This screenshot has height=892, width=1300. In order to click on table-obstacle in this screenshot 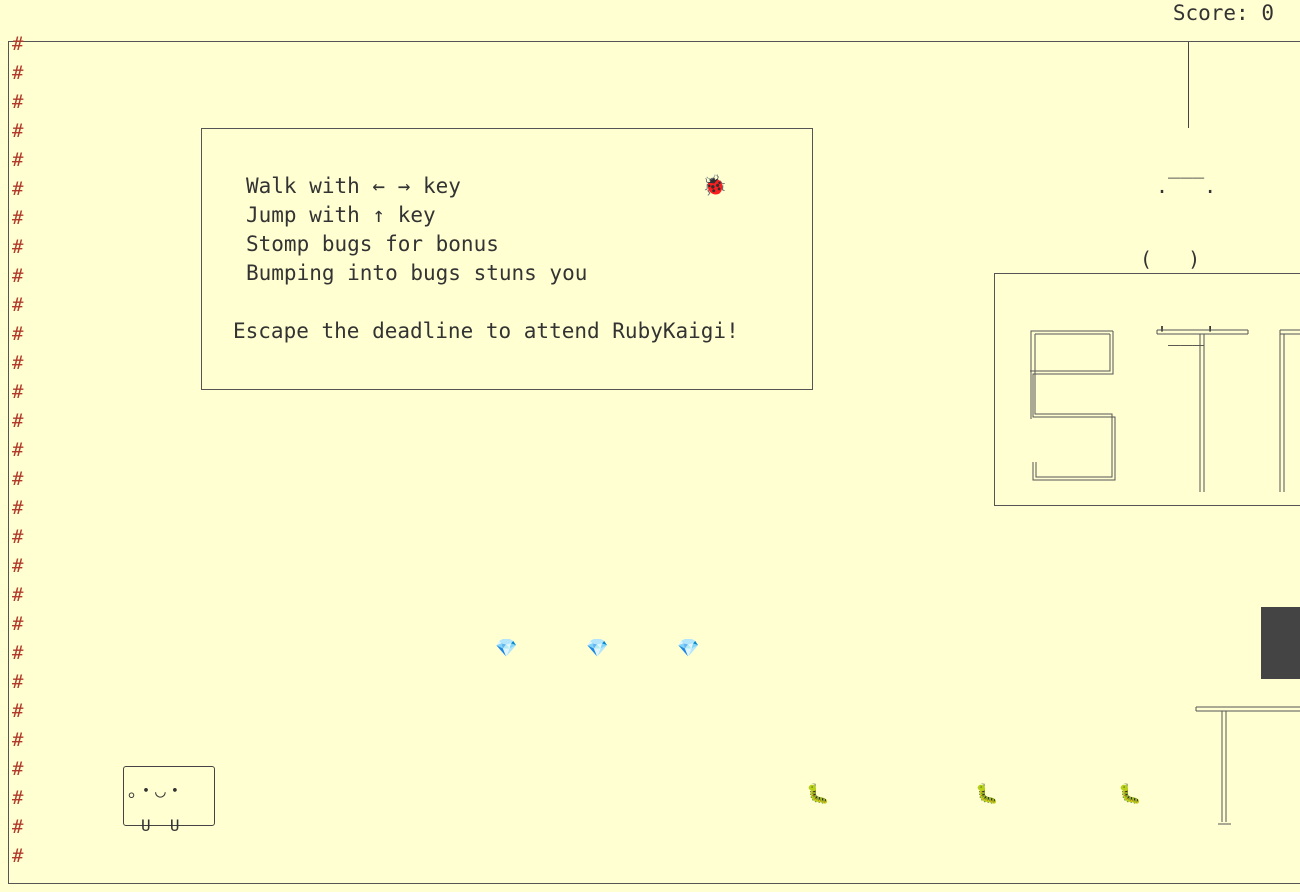, I will do `click(1247, 766)`.